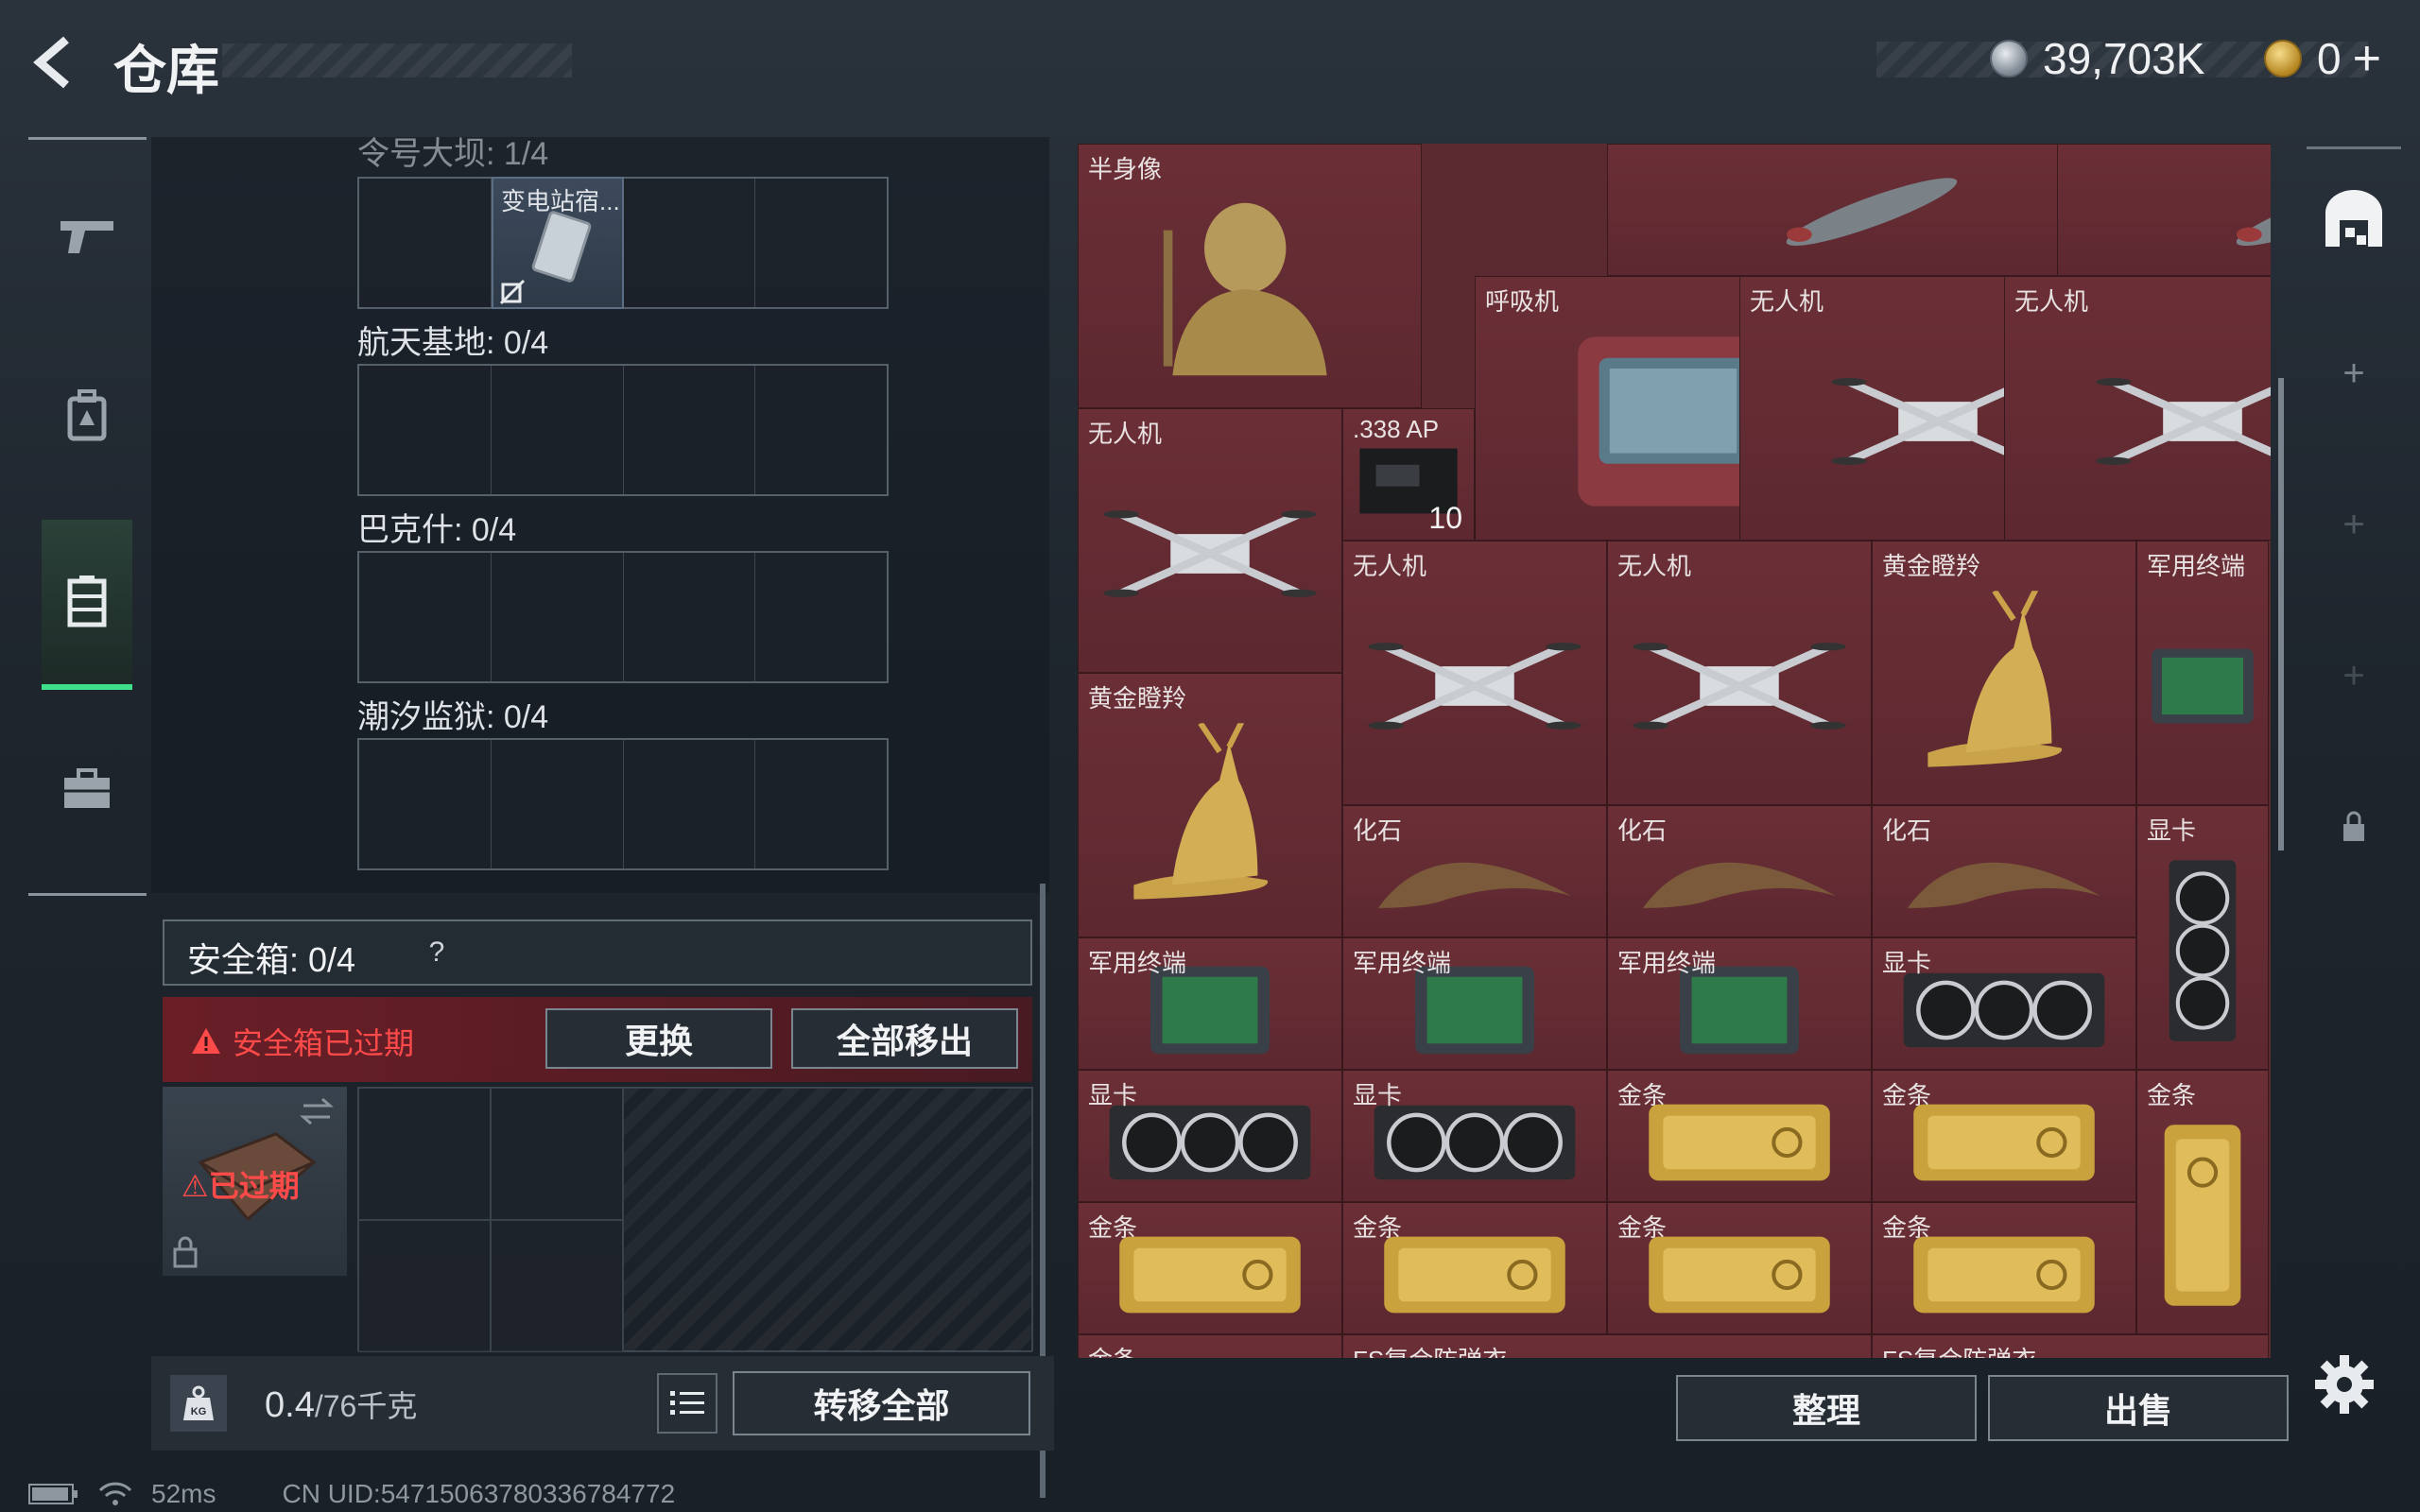 This screenshot has width=2420, height=1512. I want to click on replace-button: 更换, so click(658, 1038).